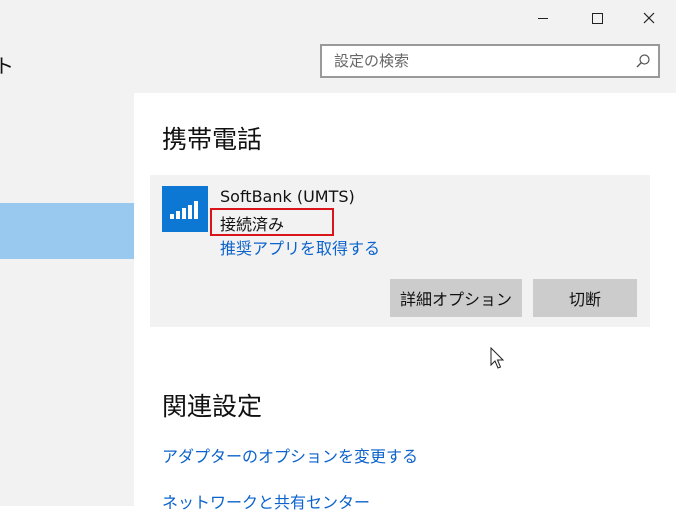 Image resolution: width=676 pixels, height=513 pixels. What do you see at coordinates (252, 224) in the screenshot?
I see `network-status: 接続済み` at bounding box center [252, 224].